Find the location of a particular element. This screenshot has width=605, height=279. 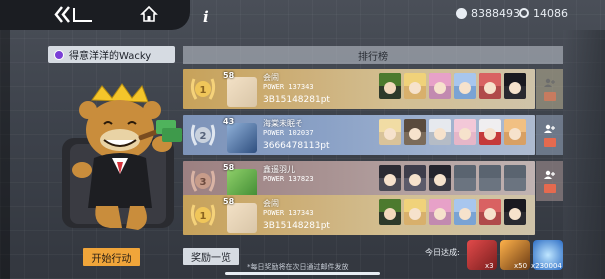

ranking-row: 2 43 海棠未眠そ POWER 102037 3666478113pt is located at coordinates (359, 135).